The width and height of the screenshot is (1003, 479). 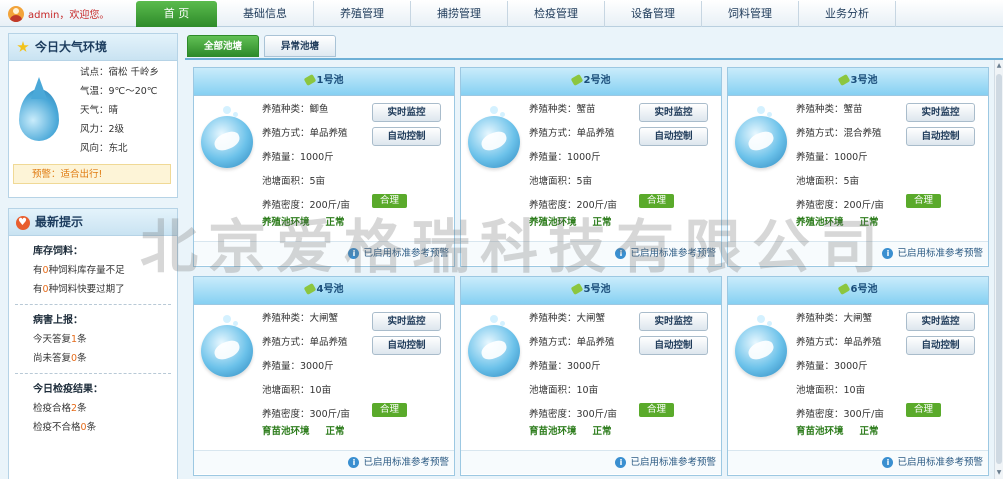 What do you see at coordinates (556, 14) in the screenshot?
I see `nav-quarantine: 检疫管理` at bounding box center [556, 14].